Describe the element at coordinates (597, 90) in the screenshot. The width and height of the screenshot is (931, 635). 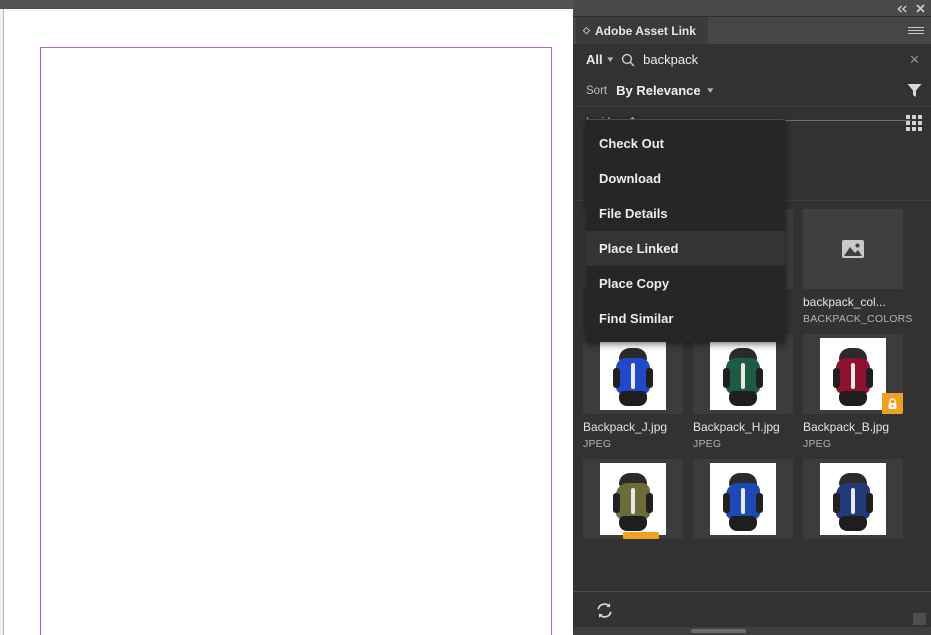
I see `sort-label: Sort` at that location.